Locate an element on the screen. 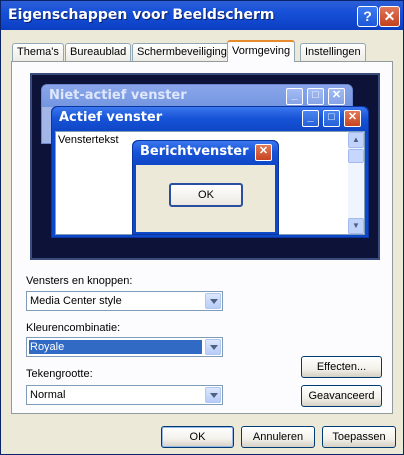  color-scheme-select: Royale is located at coordinates (124, 347).